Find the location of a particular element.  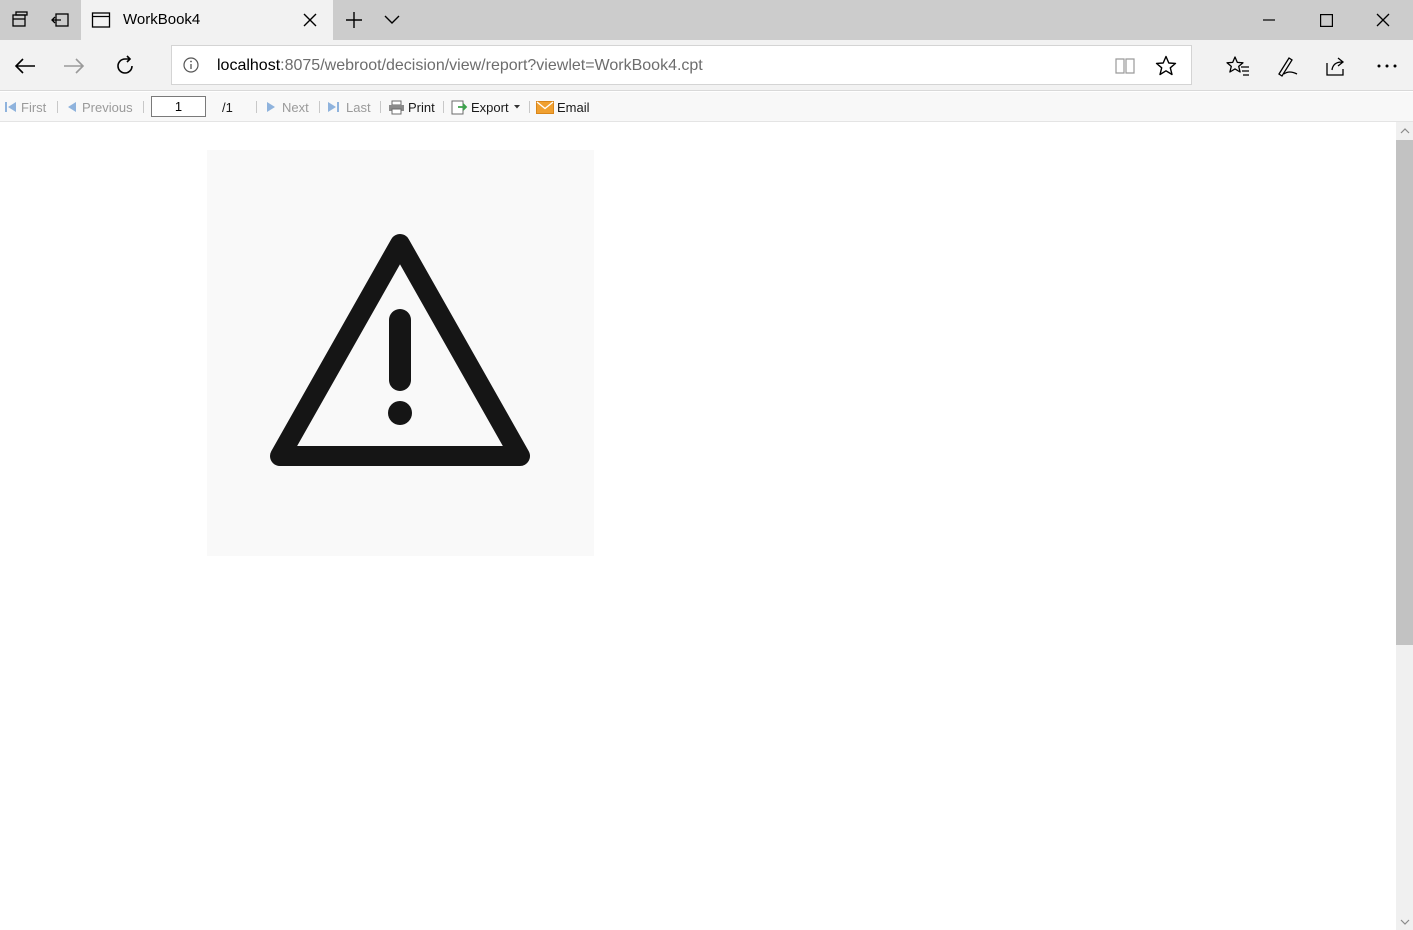

envelope-icon is located at coordinates (545, 107).